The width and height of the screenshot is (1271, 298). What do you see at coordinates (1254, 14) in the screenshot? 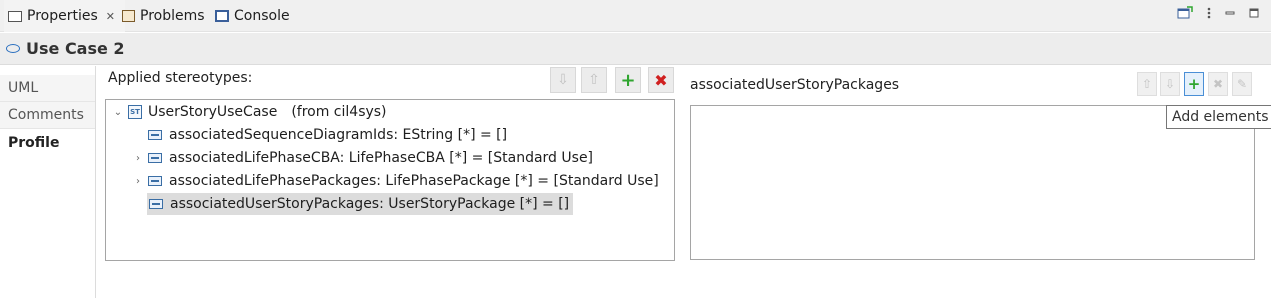
I see `maximize-icon` at bounding box center [1254, 14].